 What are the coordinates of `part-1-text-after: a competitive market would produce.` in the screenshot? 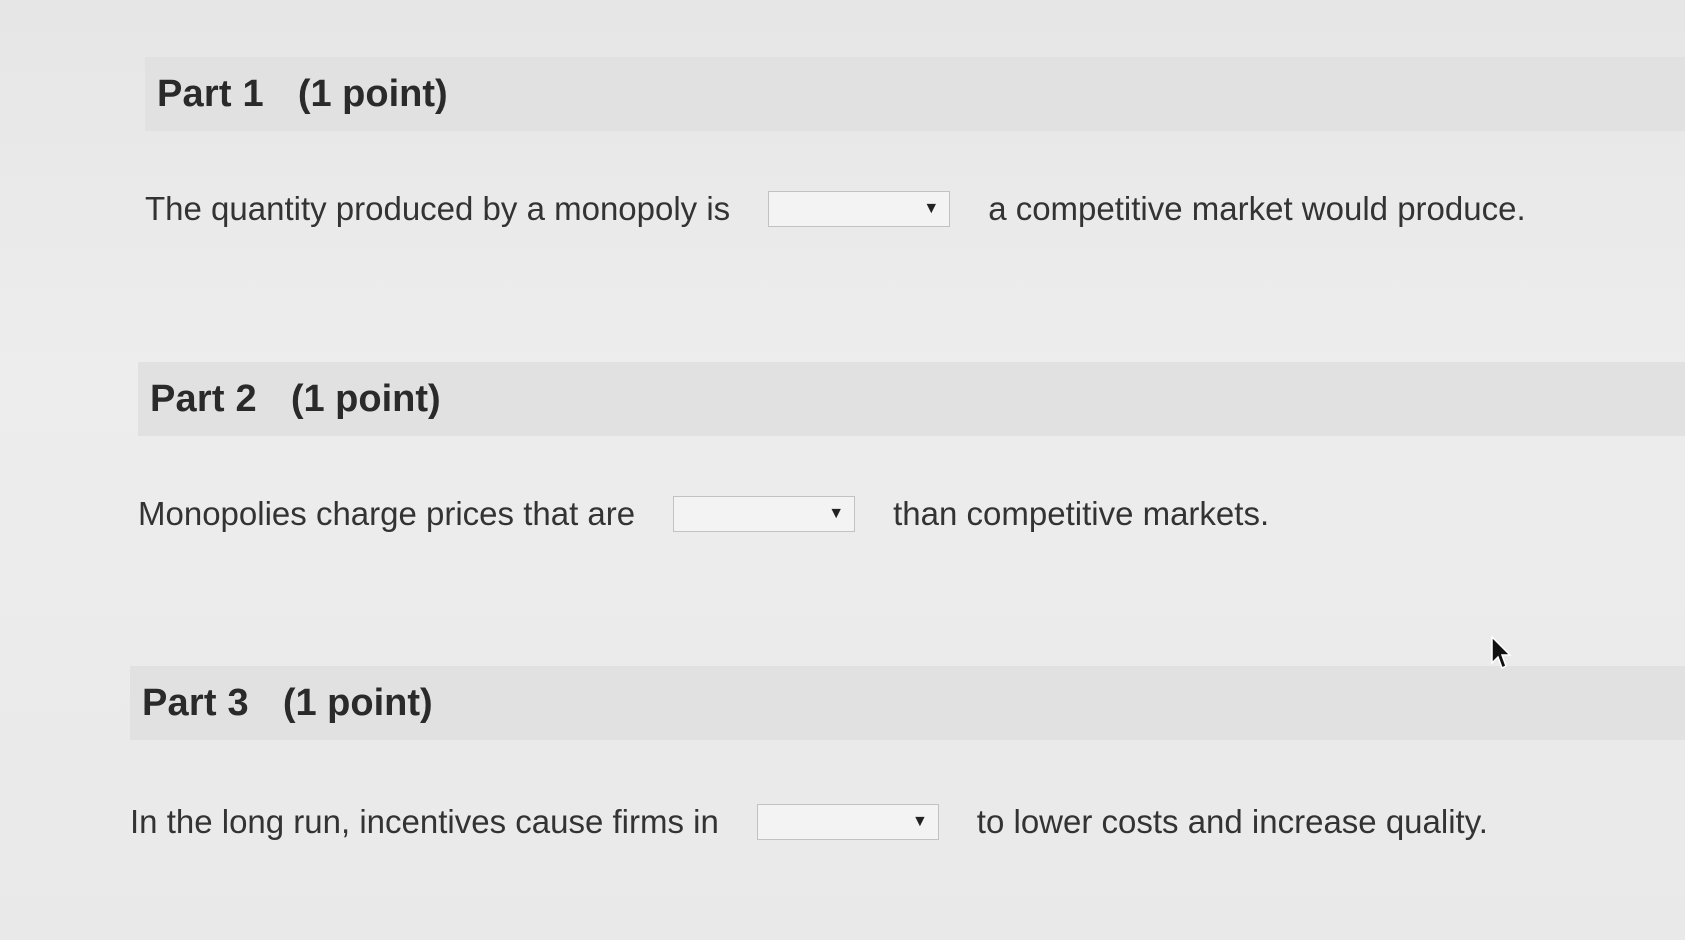 It's located at (1257, 208).